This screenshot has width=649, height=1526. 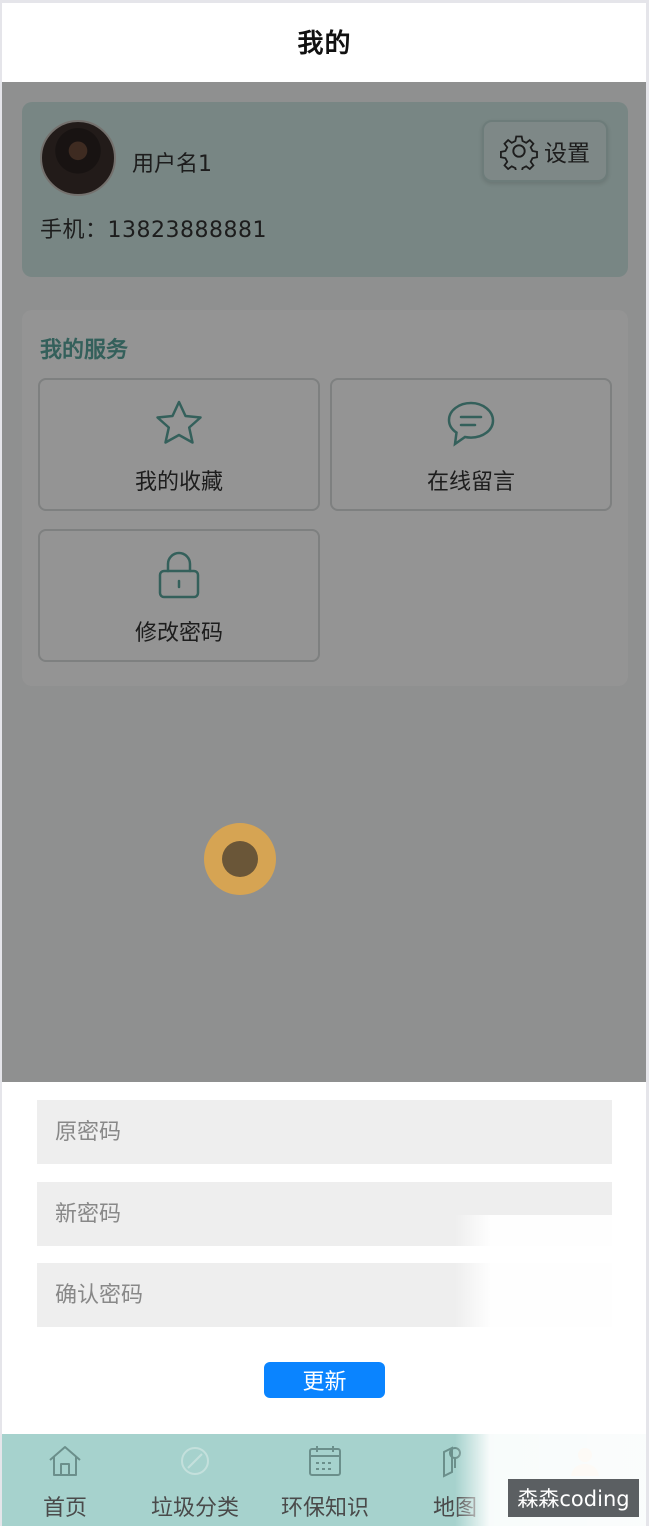 I want to click on update-button: 更新, so click(x=324, y=1380).